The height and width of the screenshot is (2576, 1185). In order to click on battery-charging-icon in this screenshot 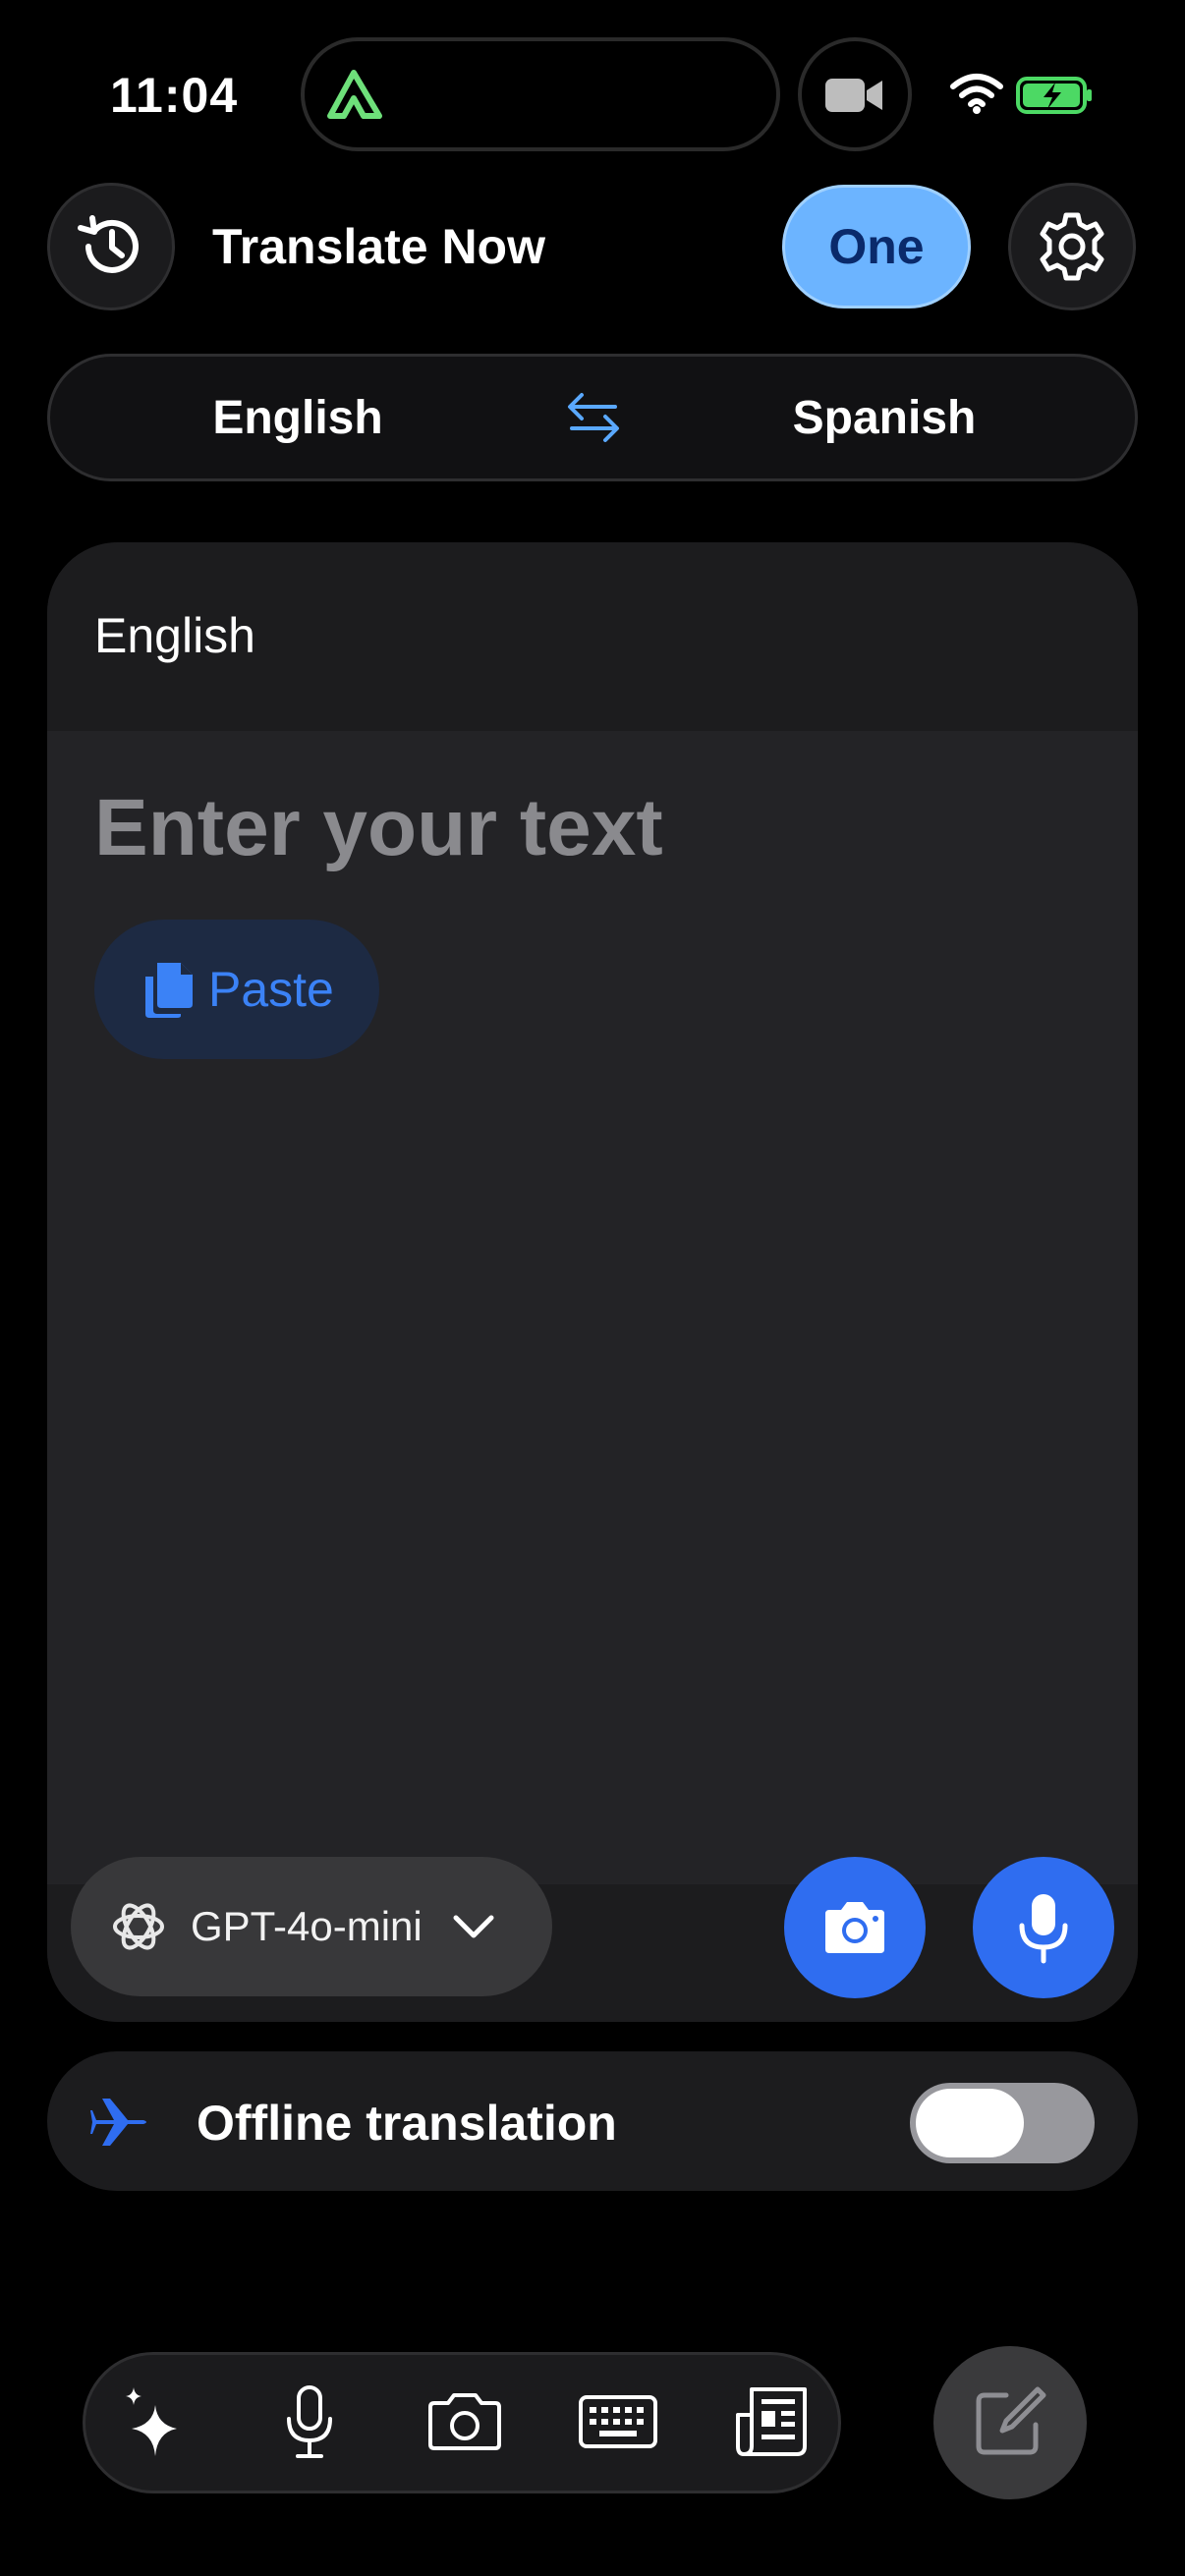, I will do `click(1054, 95)`.